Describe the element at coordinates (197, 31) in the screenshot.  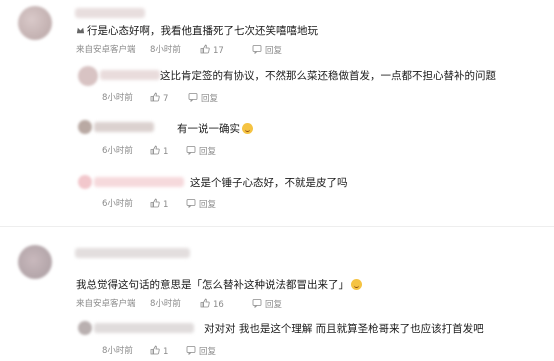
I see `comment-text: 行是心态好啊，我看他直播死了七次还笑嘻嘻地玩` at that location.